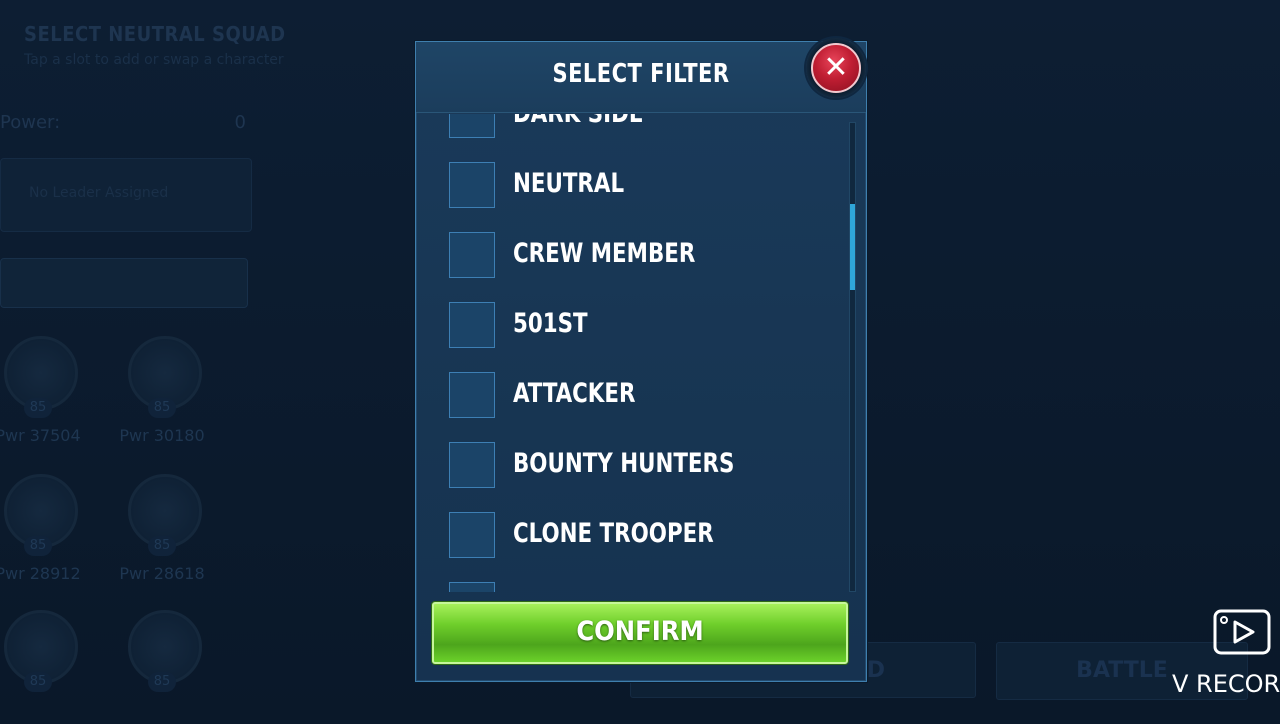 Image resolution: width=1280 pixels, height=724 pixels. Describe the element at coordinates (644, 326) in the screenshot. I see `filter-item-501st: 501ST` at that location.